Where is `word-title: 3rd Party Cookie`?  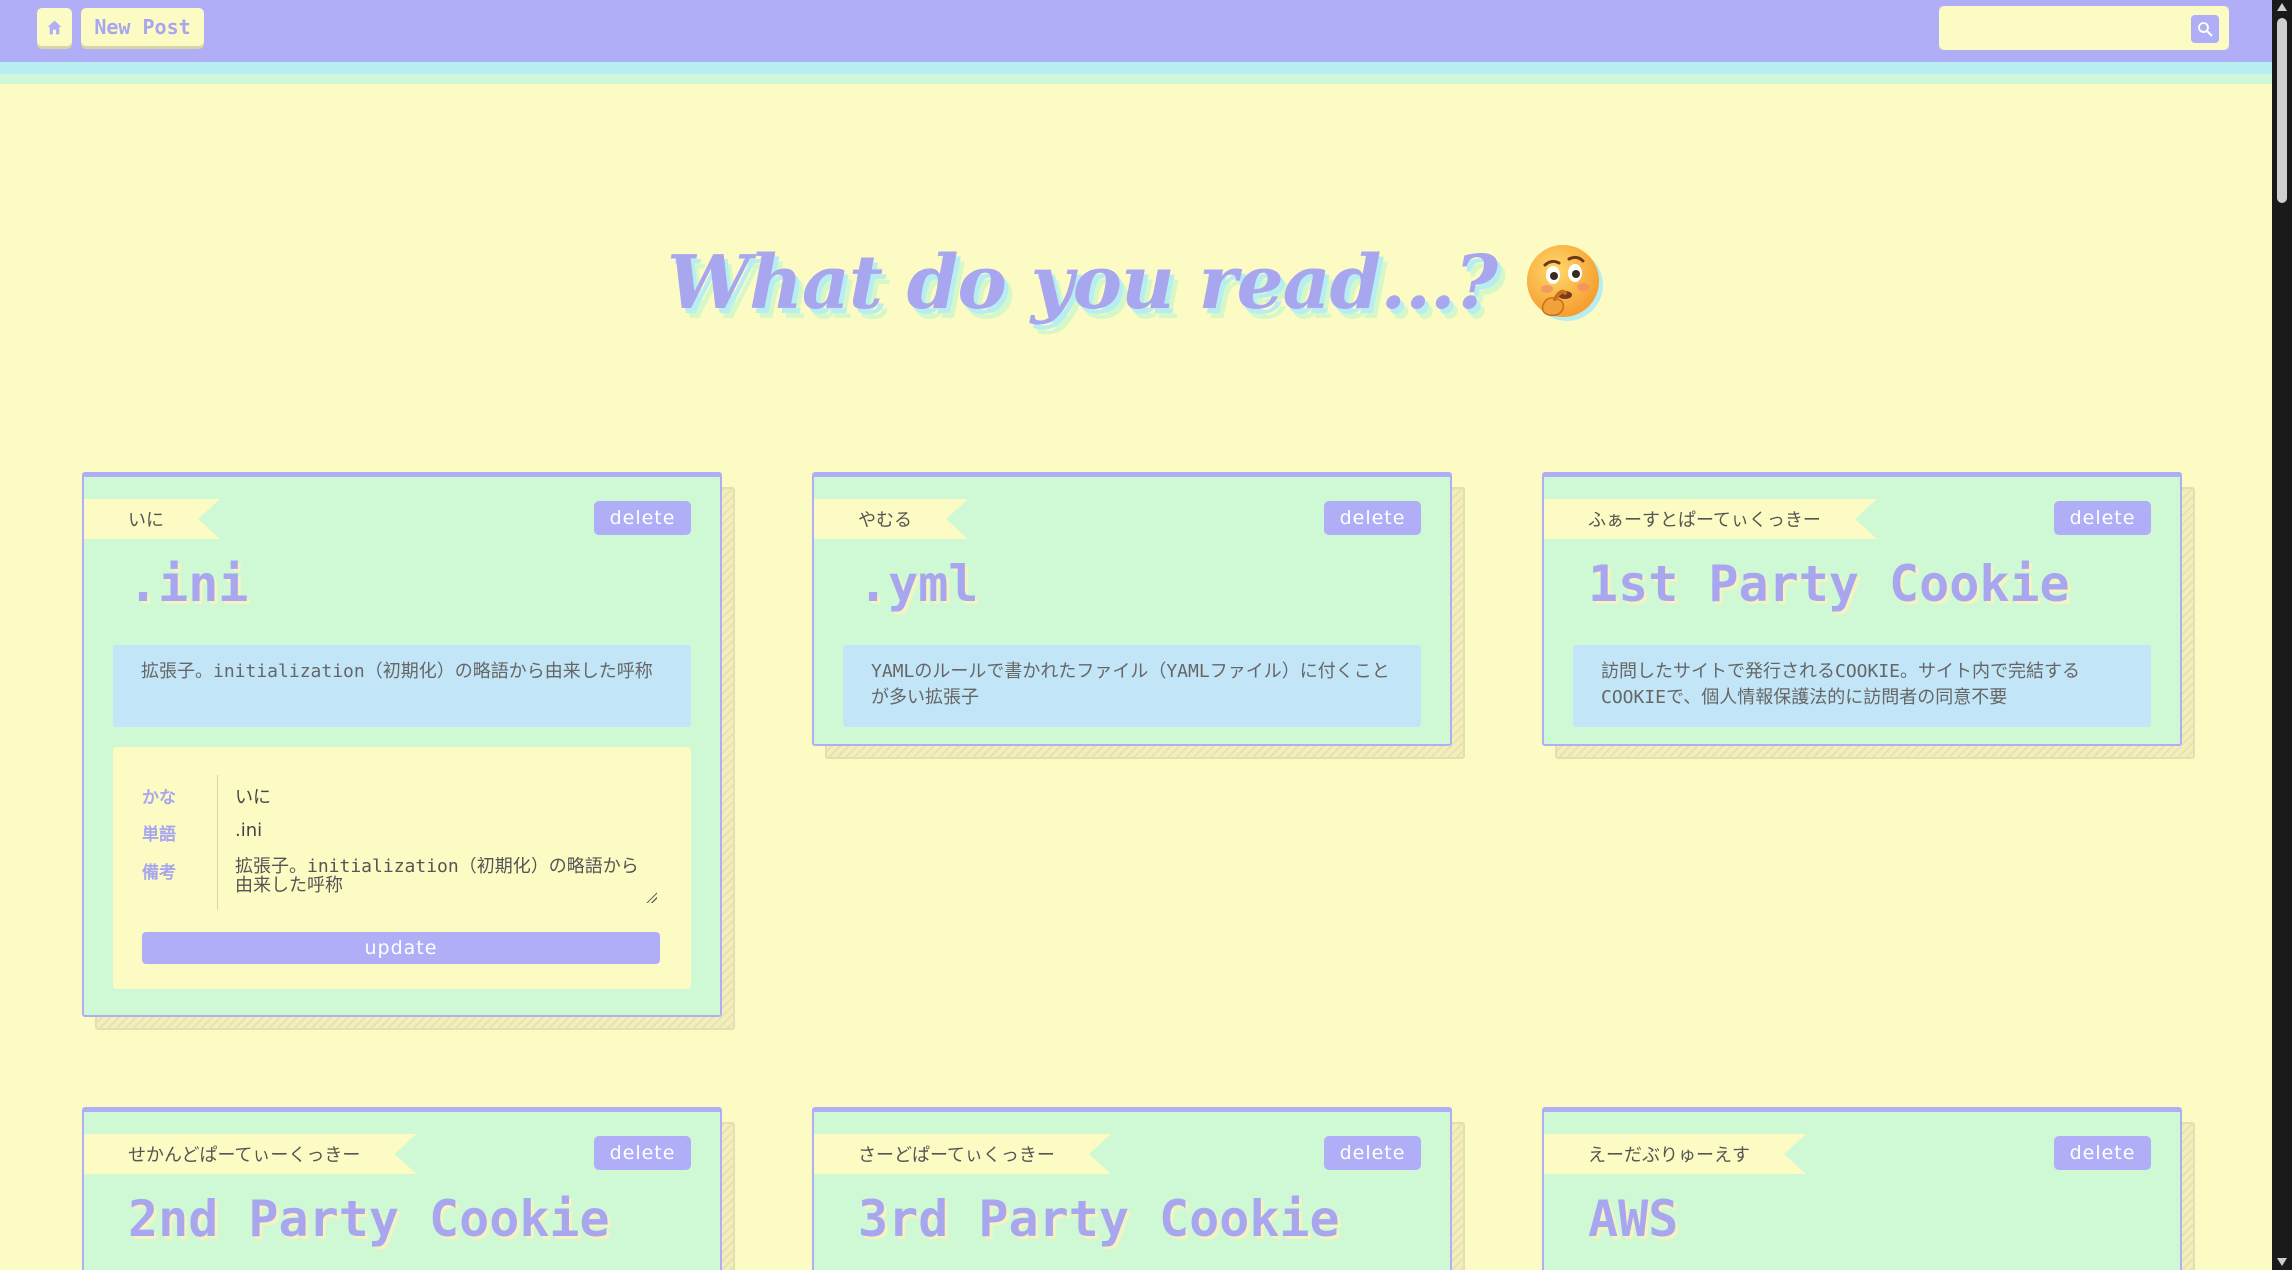 word-title: 3rd Party Cookie is located at coordinates (1099, 1219).